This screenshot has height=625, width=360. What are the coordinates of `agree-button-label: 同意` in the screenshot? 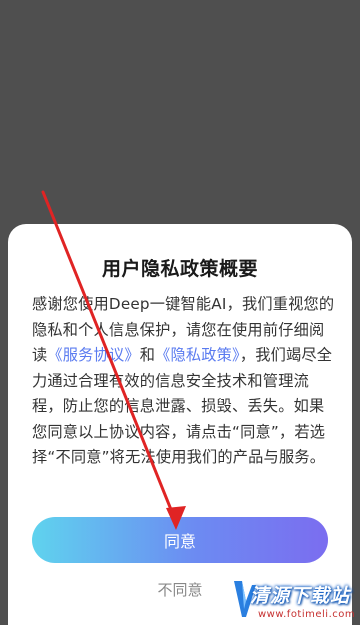 It's located at (179, 541).